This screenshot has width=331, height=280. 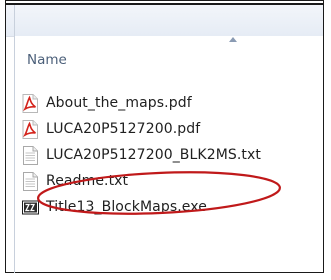 What do you see at coordinates (123, 129) in the screenshot?
I see `file-name: LUCA20P5127200.pdf` at bounding box center [123, 129].